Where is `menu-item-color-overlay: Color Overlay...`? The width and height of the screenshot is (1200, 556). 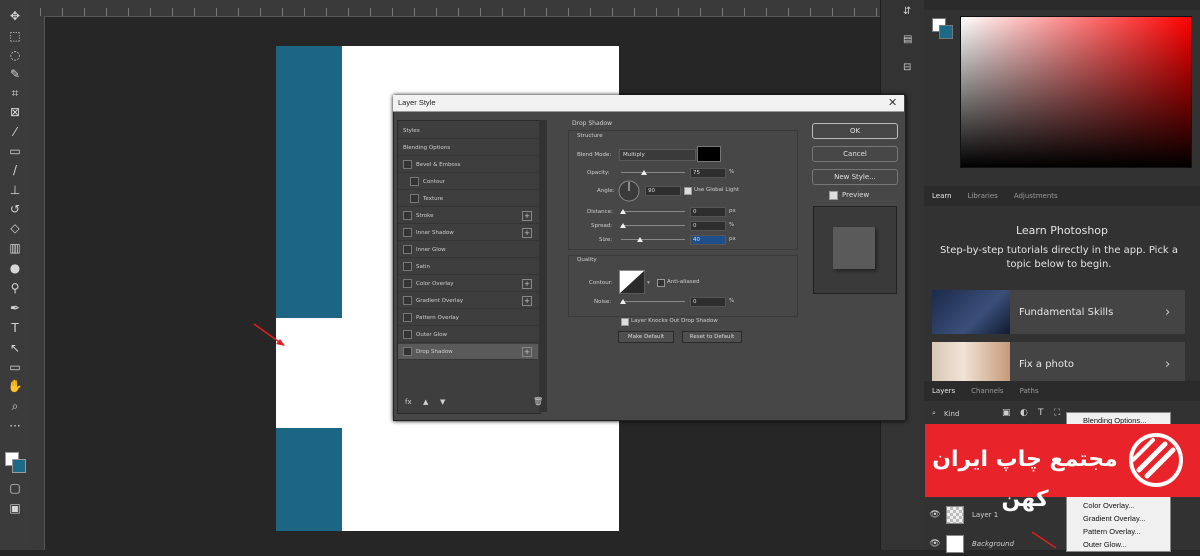 menu-item-color-overlay: Color Overlay... is located at coordinates (1109, 505).